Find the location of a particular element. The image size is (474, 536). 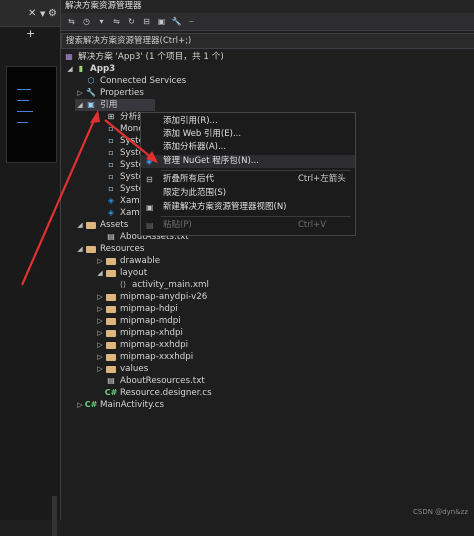

menu-new-view: ▣ 新建解决方案资源管理器视图(N) is located at coordinates (248, 207).